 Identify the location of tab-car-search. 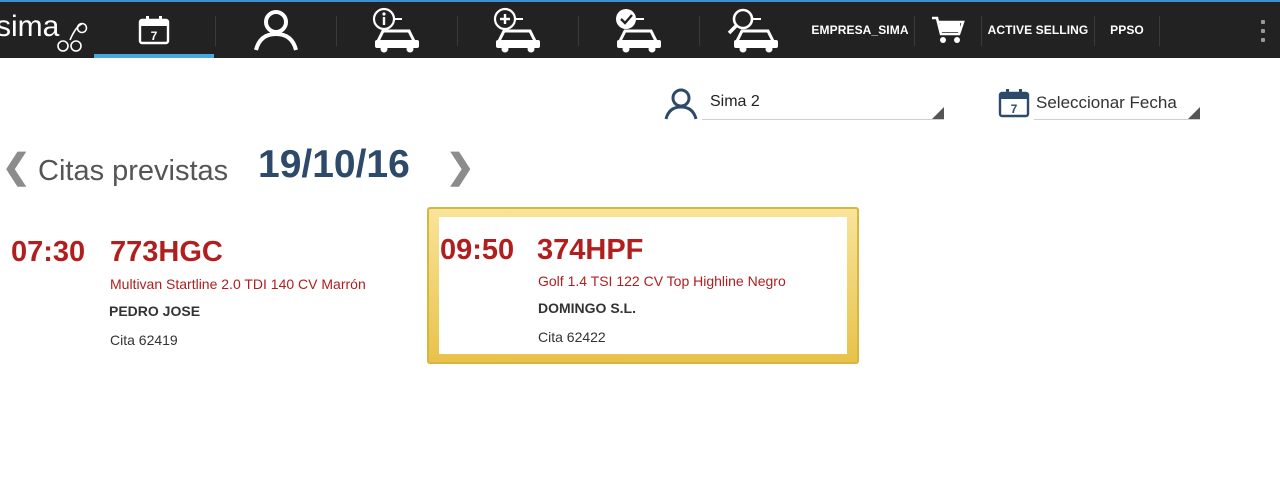
(755, 30).